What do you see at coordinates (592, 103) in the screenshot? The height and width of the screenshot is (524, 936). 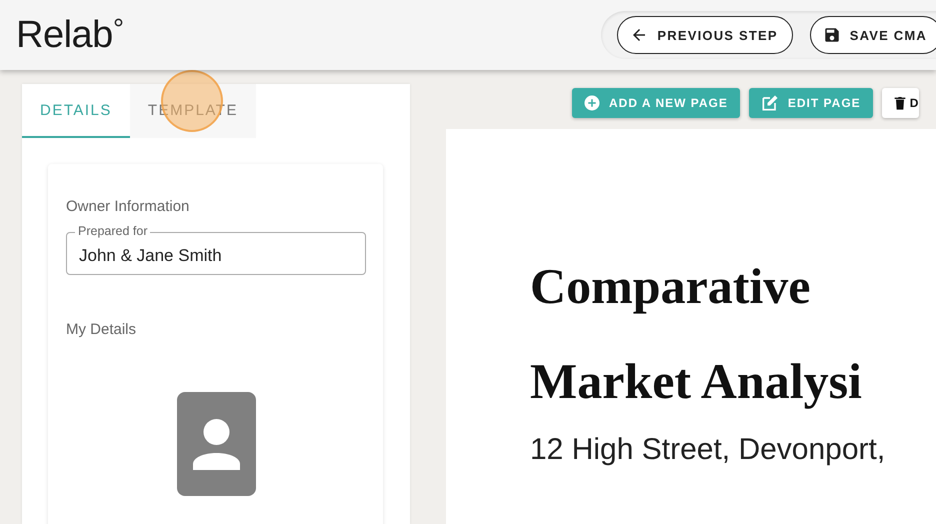 I see `plus-circle-icon` at bounding box center [592, 103].